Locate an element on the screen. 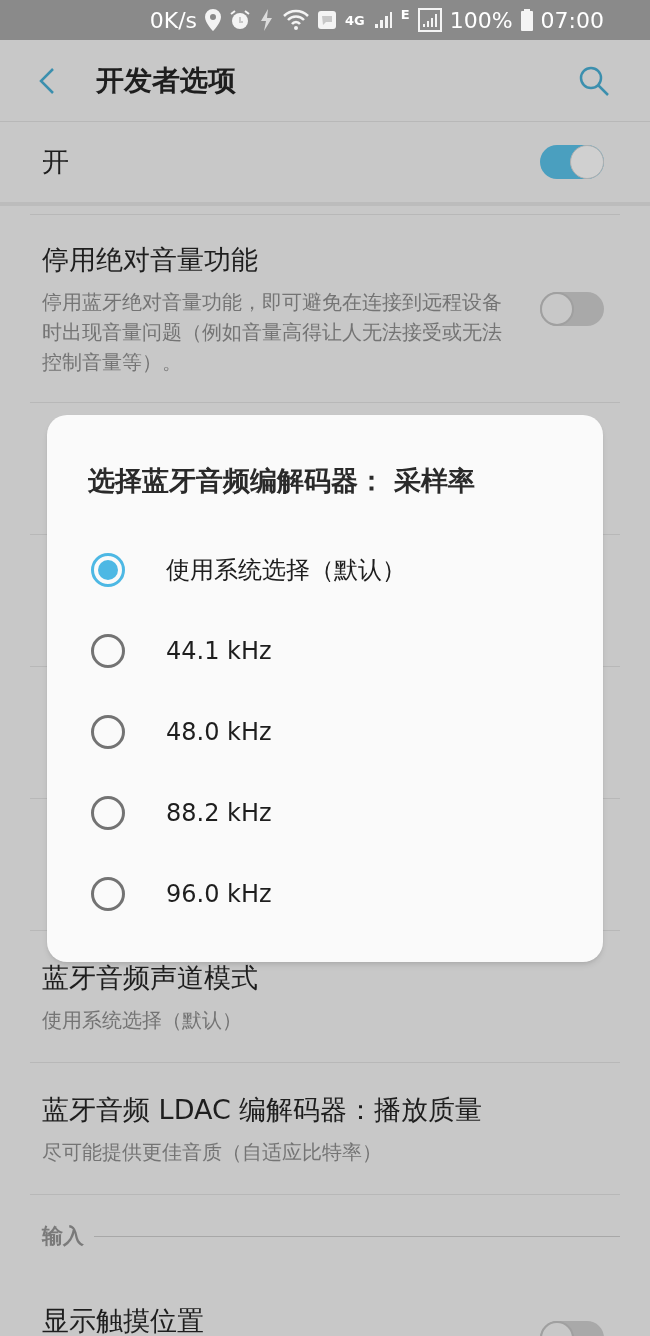  back-icon is located at coordinates (47, 80).